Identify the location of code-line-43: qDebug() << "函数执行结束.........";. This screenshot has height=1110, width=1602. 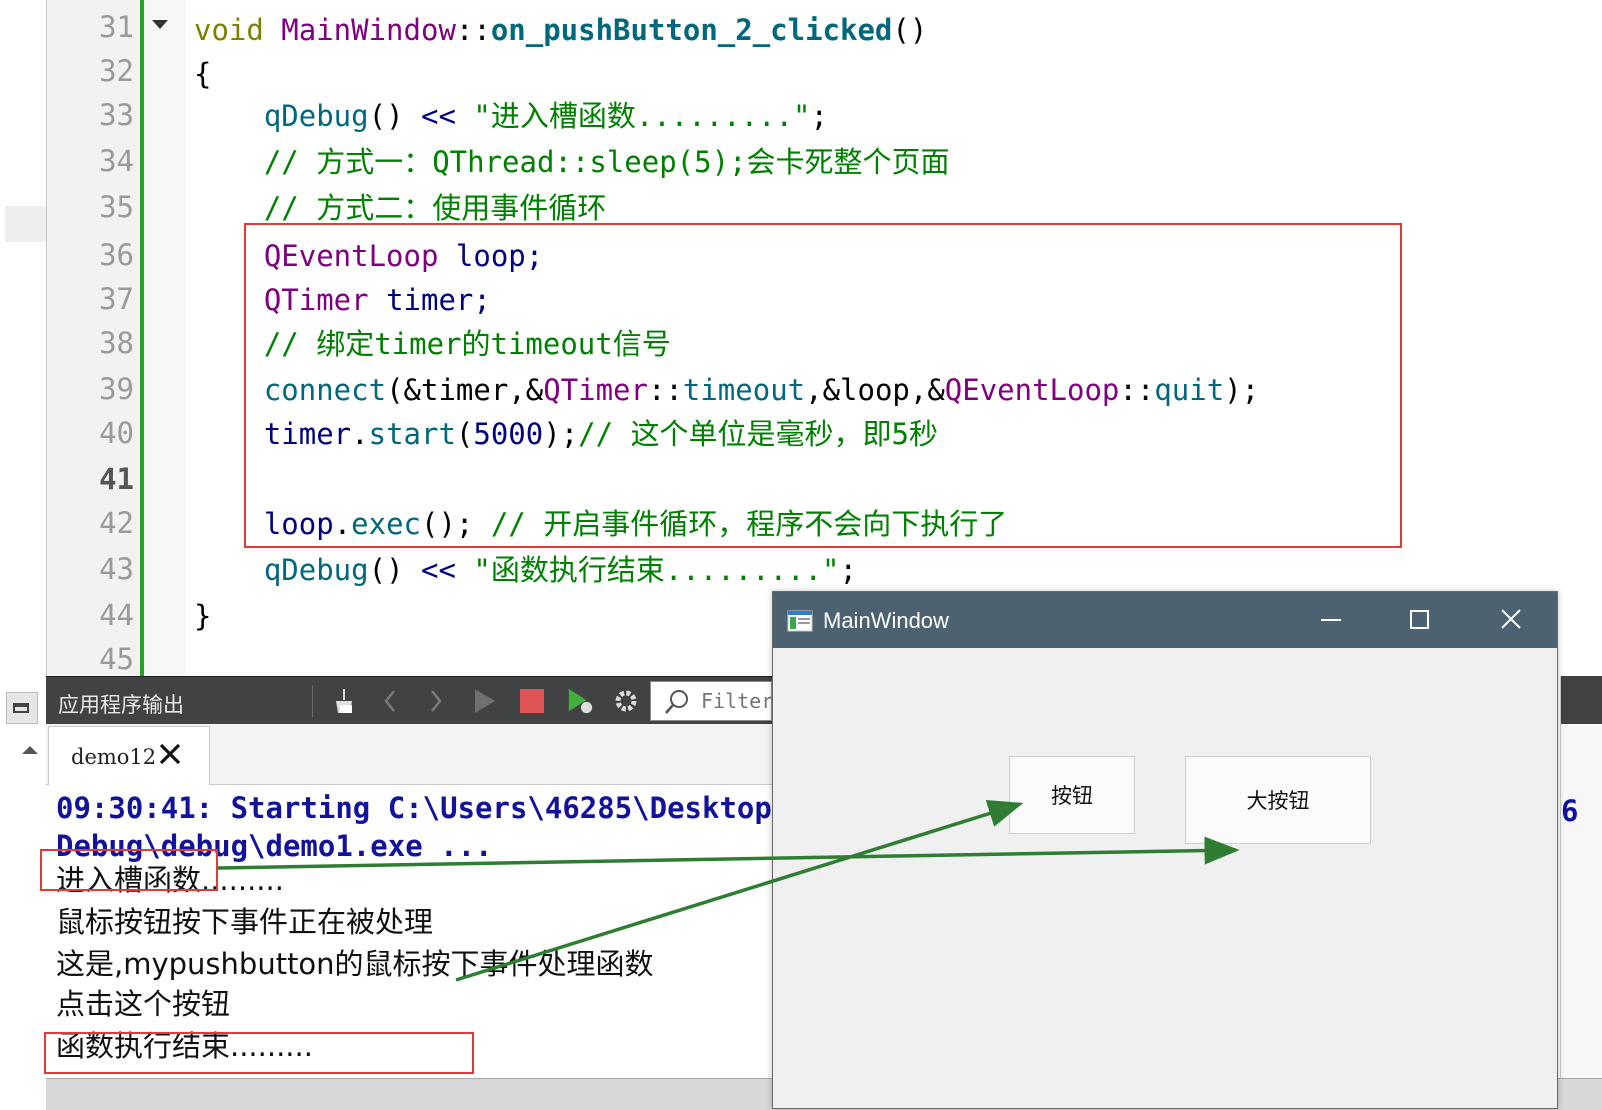
(525, 570).